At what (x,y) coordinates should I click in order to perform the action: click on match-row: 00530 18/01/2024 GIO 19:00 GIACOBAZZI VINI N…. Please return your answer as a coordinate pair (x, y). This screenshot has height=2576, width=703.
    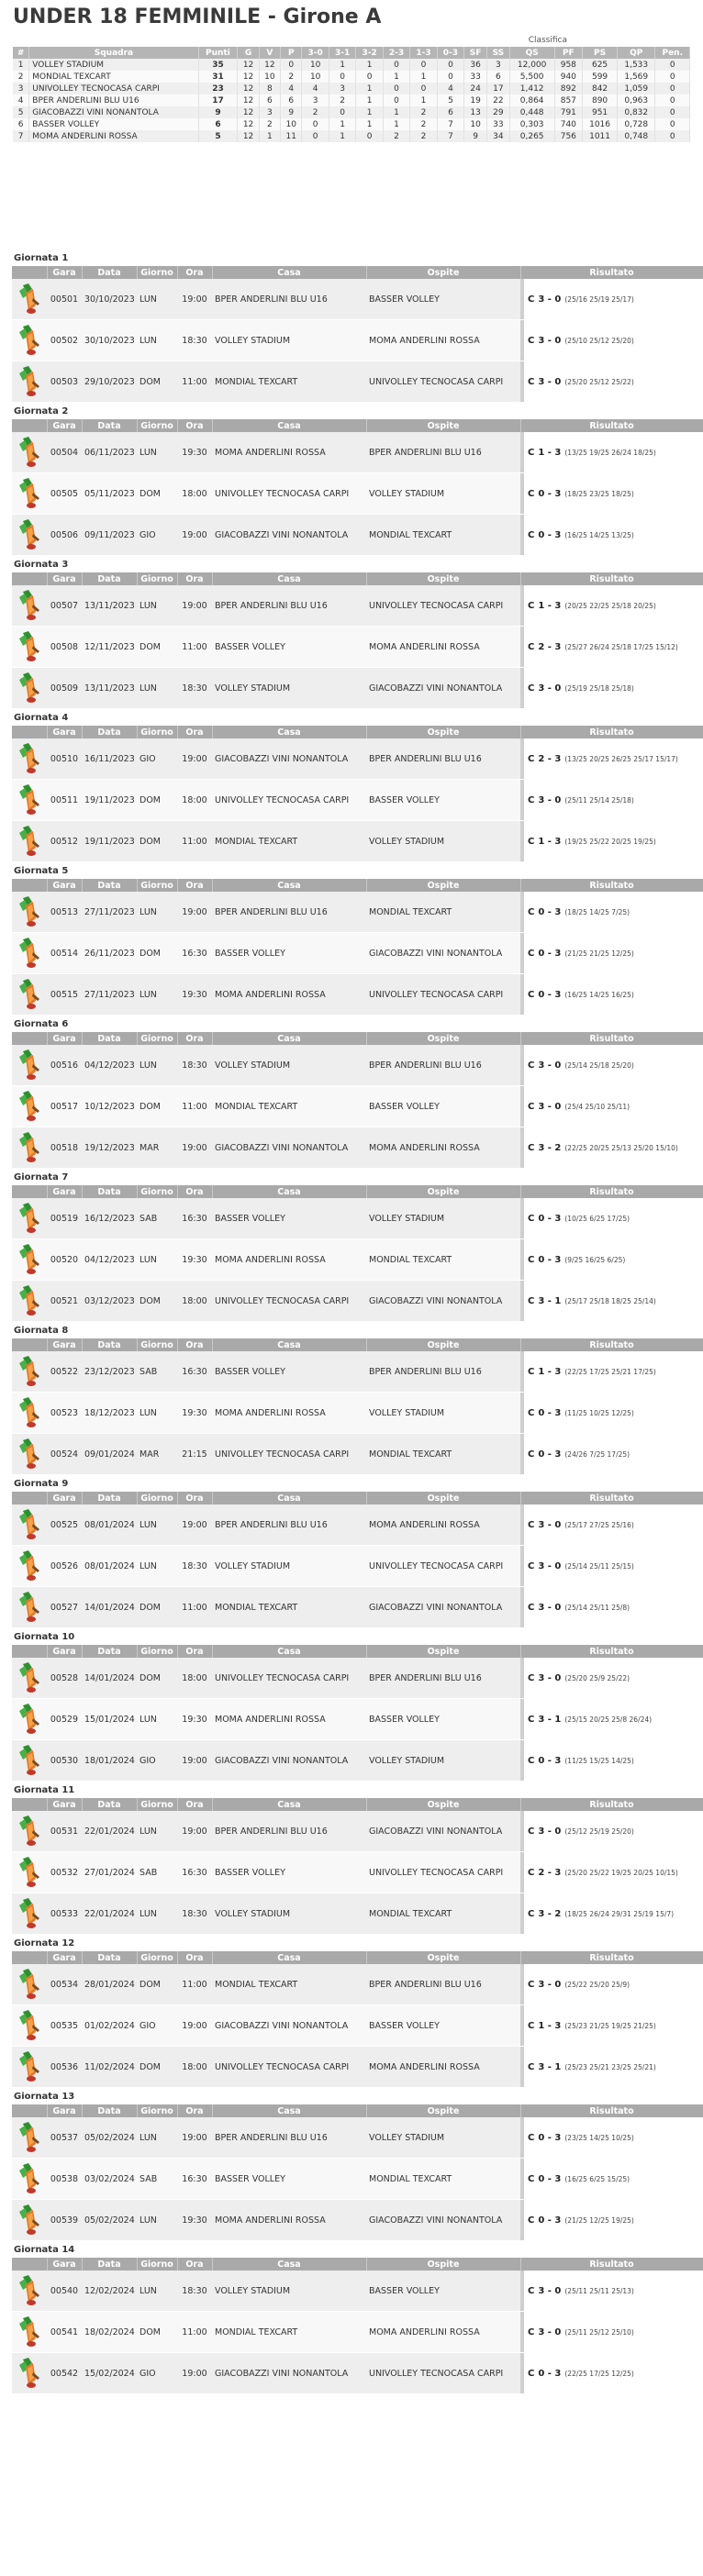
    Looking at the image, I should click on (357, 1760).